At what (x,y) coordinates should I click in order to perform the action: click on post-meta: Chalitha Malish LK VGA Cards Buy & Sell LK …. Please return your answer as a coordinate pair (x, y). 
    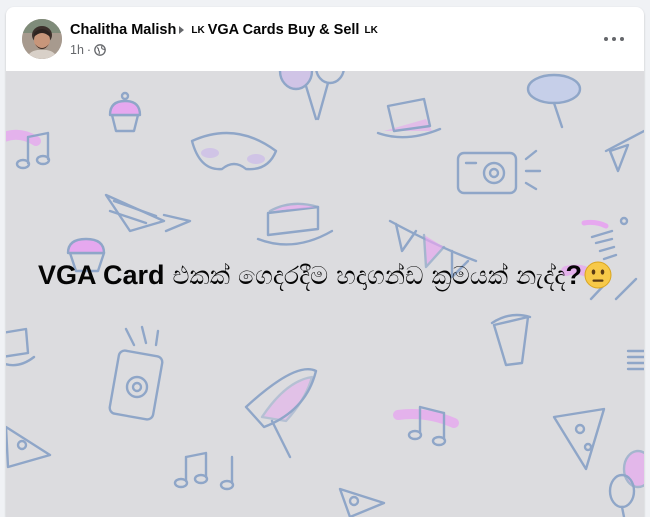
    Looking at the image, I should click on (225, 39).